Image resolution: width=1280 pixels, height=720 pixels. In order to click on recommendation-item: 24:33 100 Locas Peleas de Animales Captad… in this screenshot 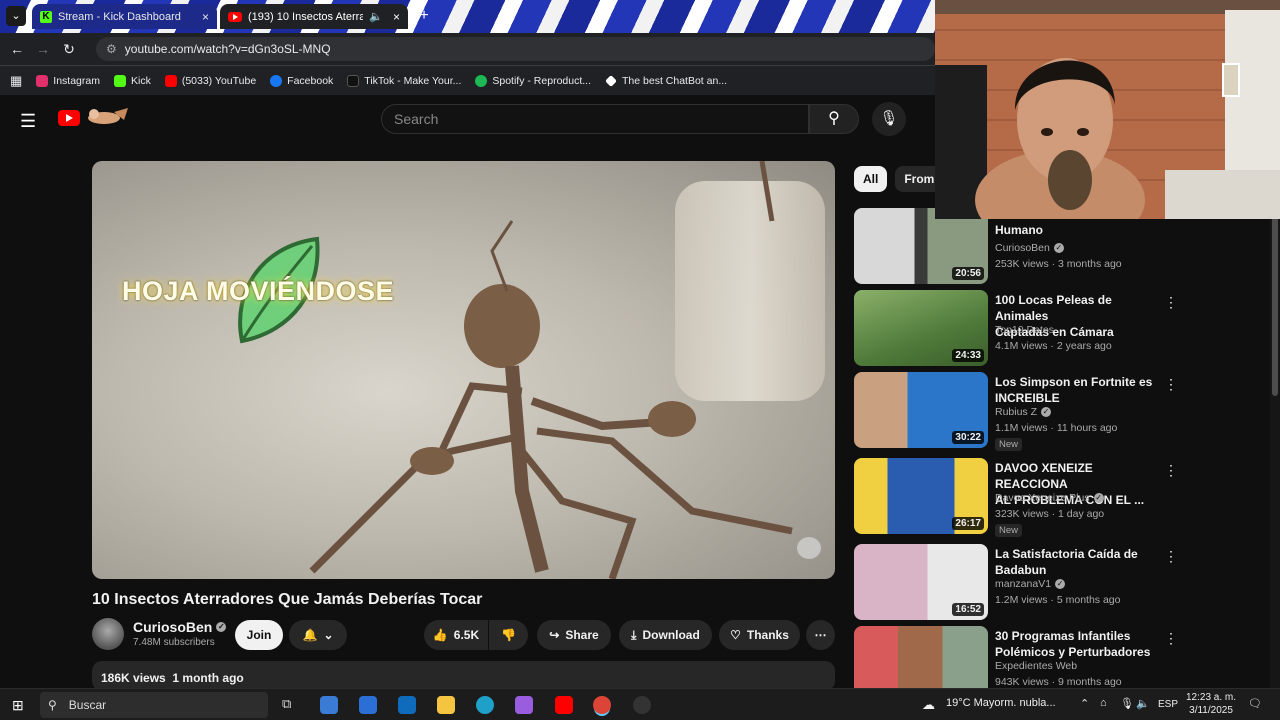, I will do `click(1019, 330)`.